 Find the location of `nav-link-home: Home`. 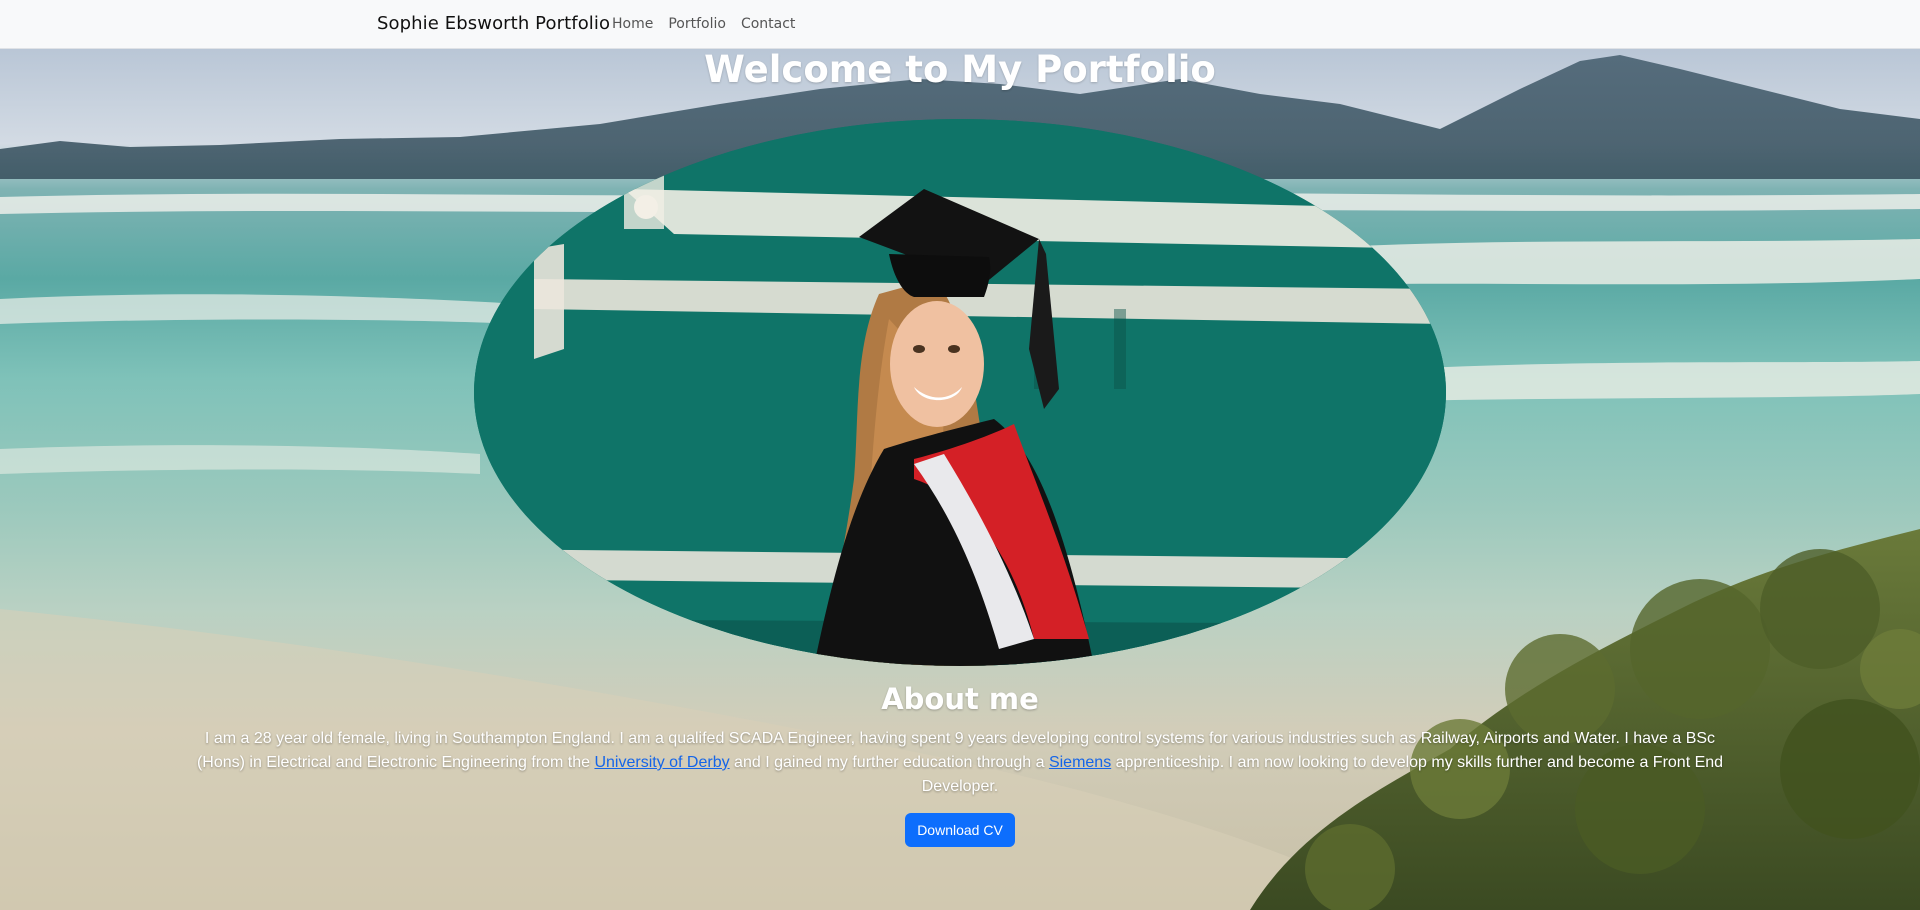

nav-link-home: Home is located at coordinates (632, 24).